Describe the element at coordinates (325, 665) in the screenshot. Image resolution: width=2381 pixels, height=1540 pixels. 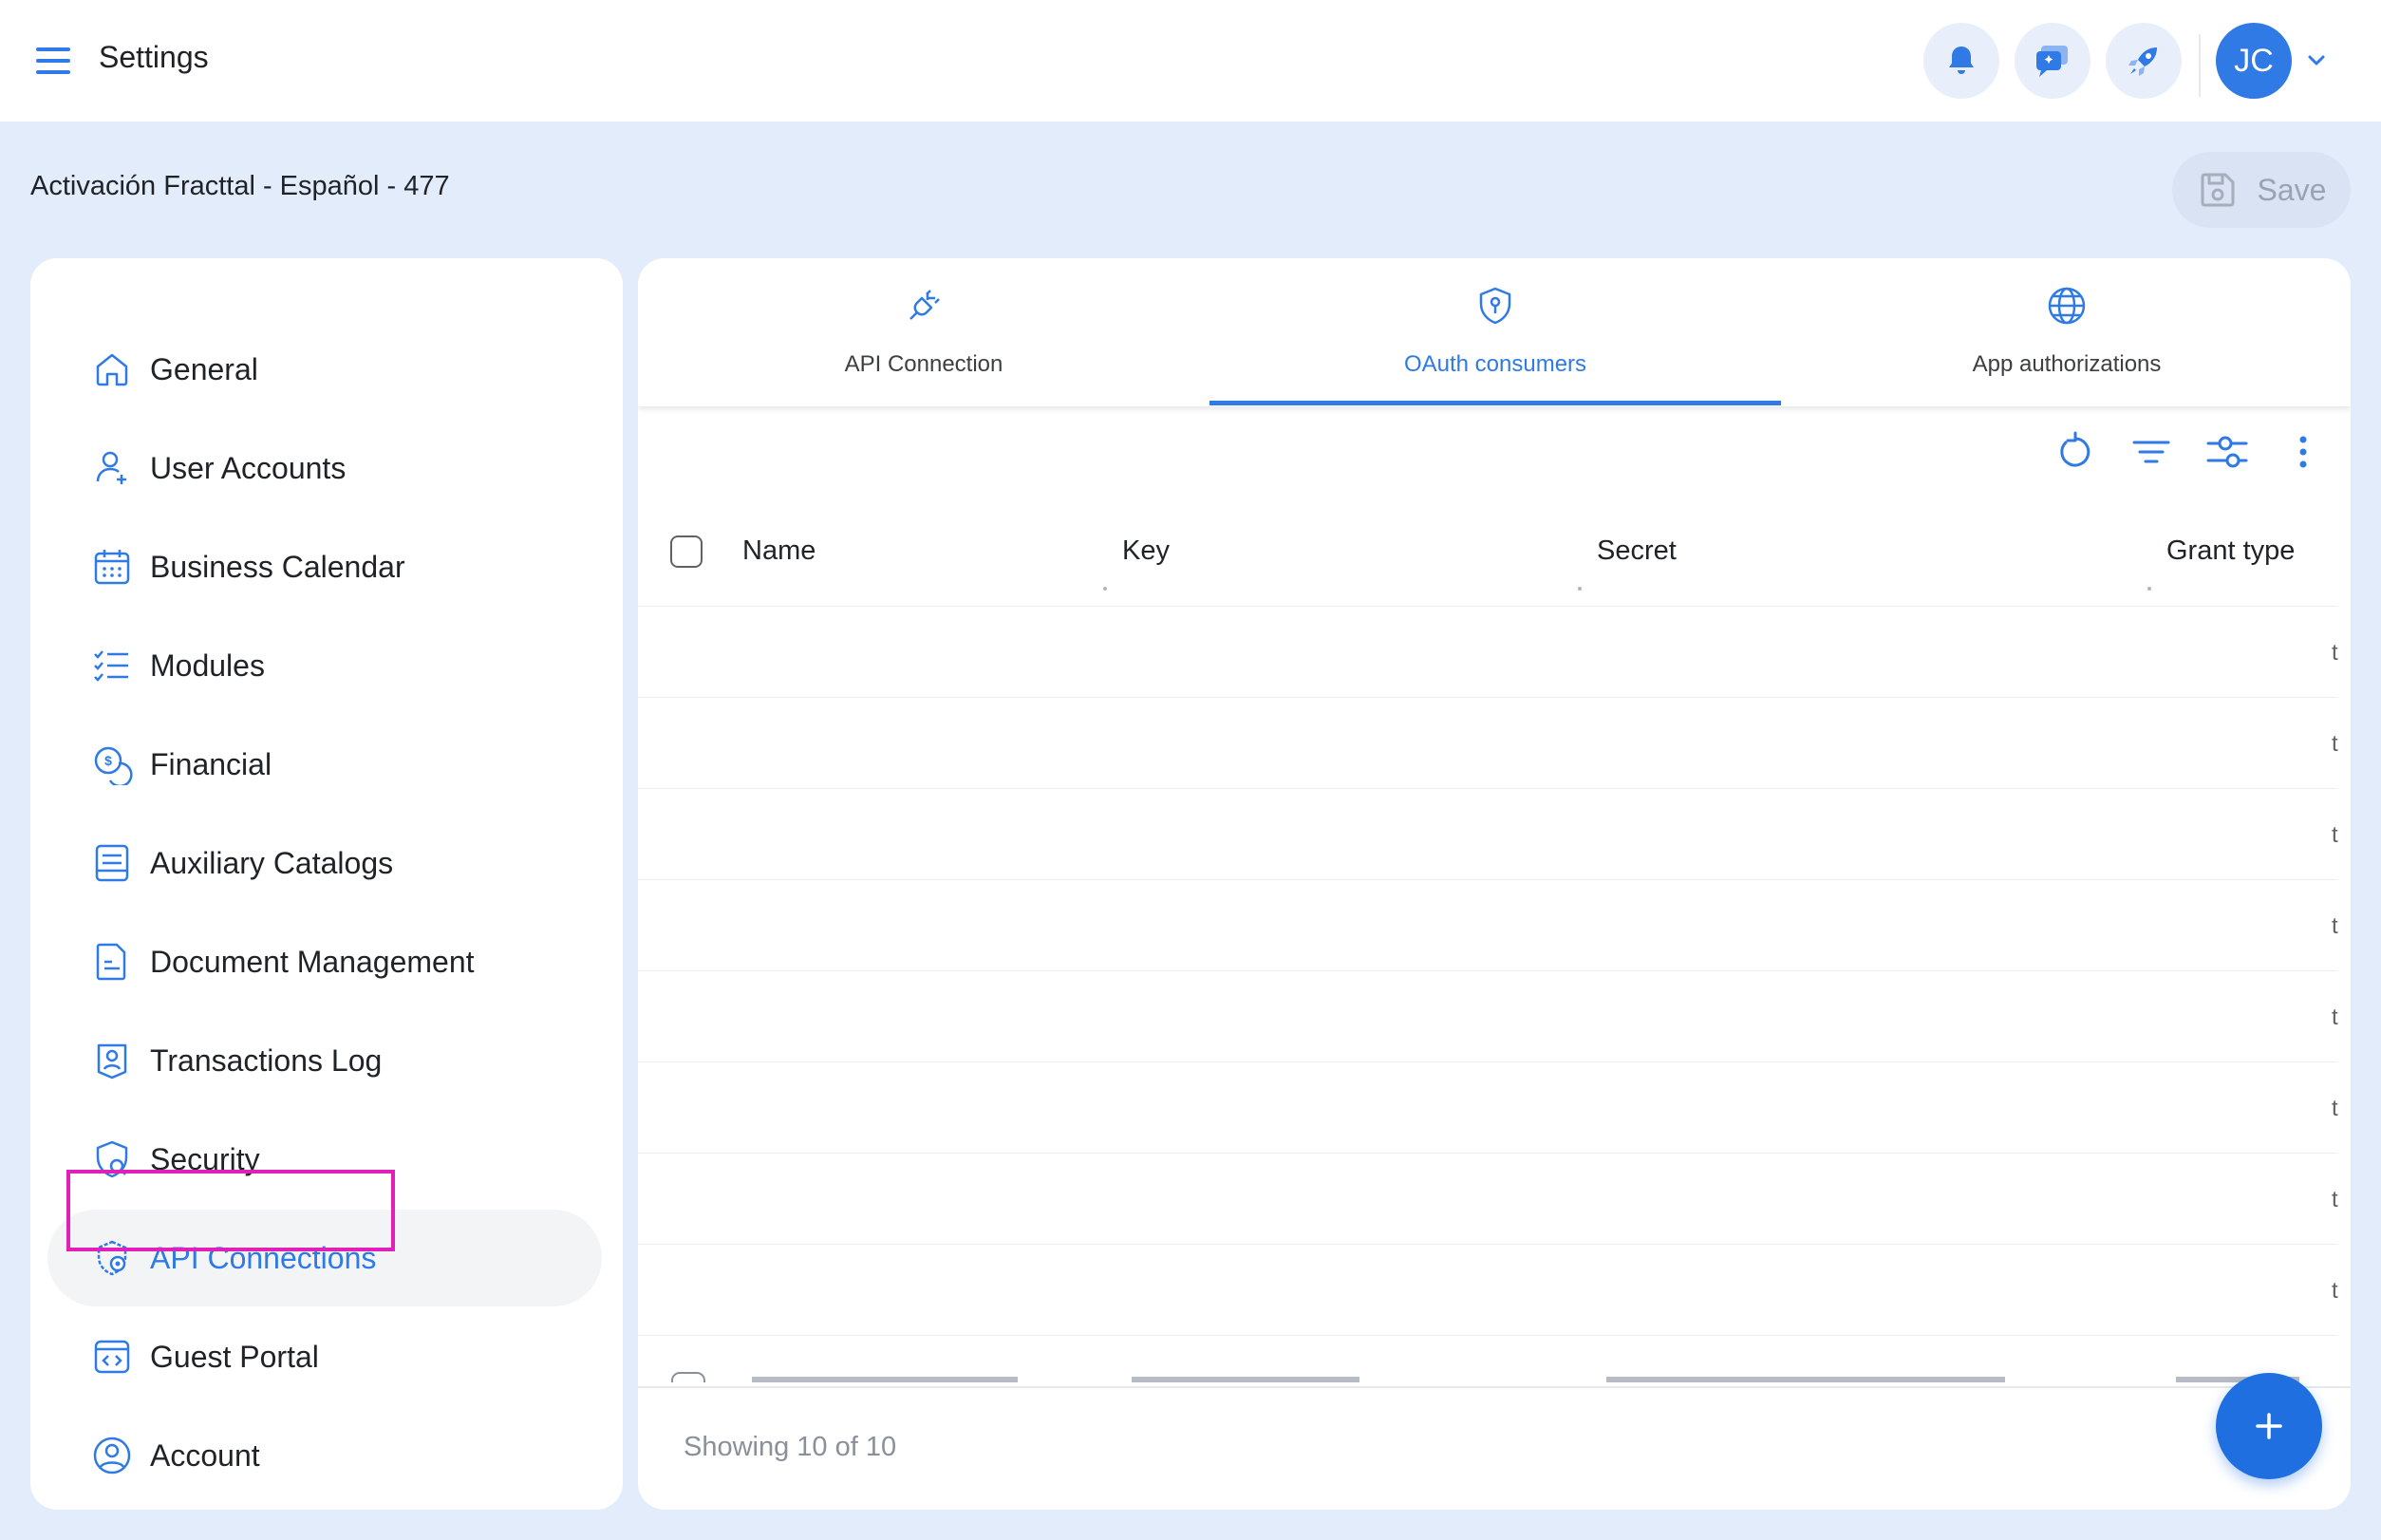
I see `sidebar-item-modules: Modules` at that location.